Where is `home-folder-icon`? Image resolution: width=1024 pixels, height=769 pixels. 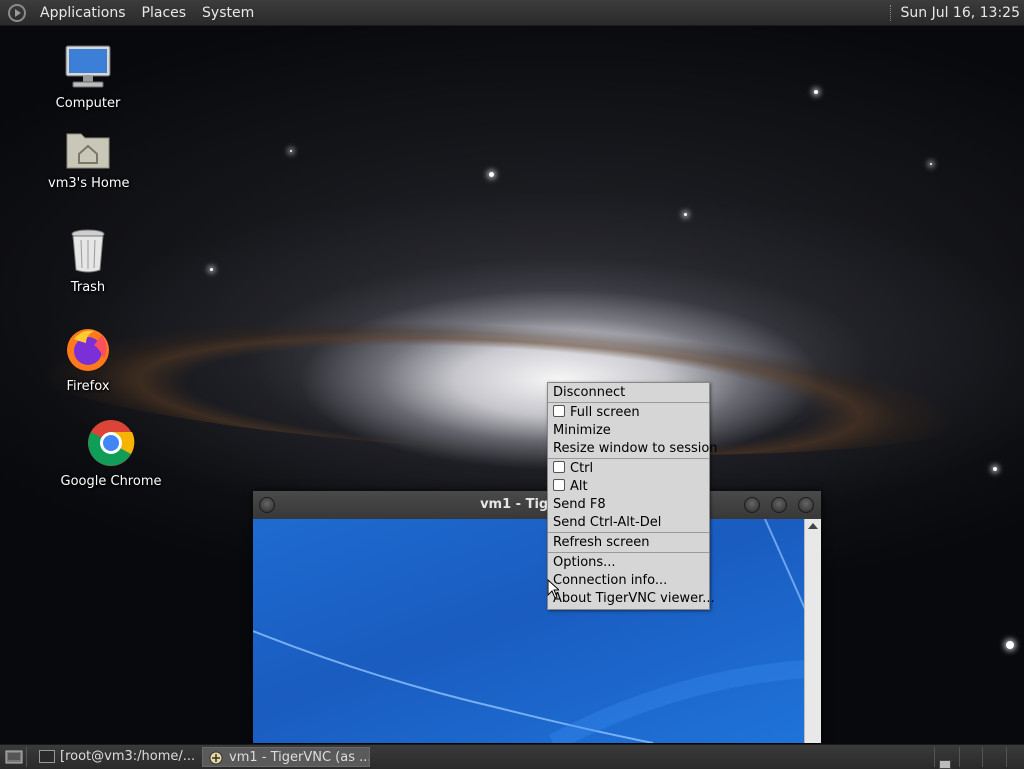
home-folder-icon is located at coordinates (88, 151).